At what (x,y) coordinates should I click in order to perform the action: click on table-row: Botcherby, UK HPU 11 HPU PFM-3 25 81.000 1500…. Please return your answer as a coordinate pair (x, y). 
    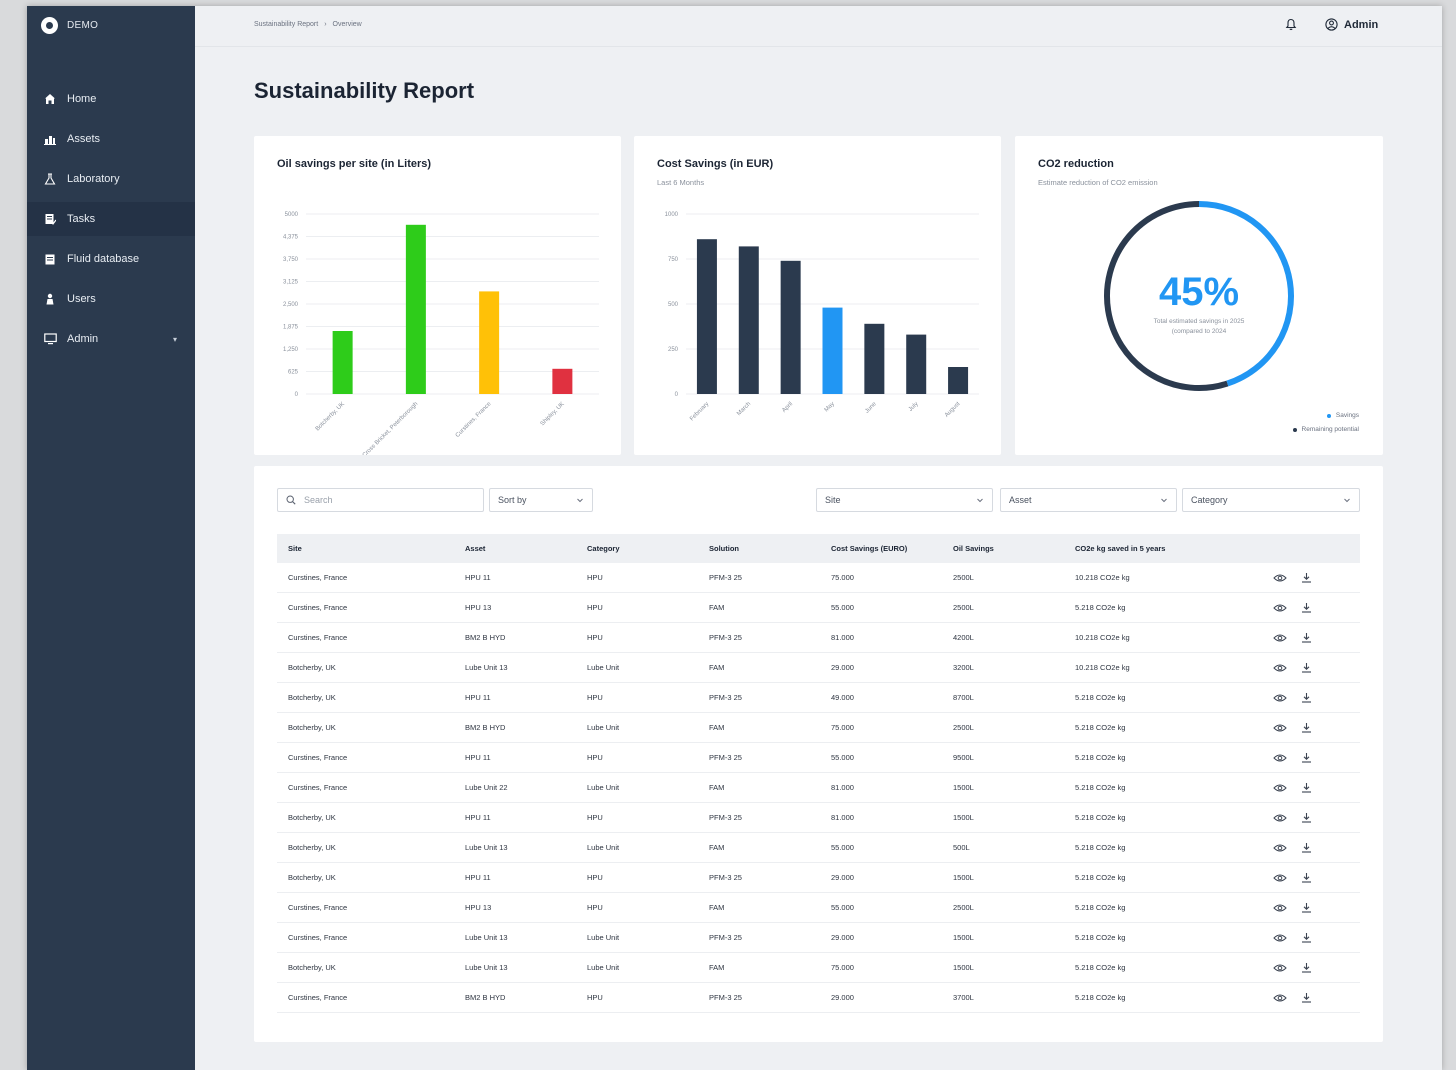
    Looking at the image, I should click on (818, 817).